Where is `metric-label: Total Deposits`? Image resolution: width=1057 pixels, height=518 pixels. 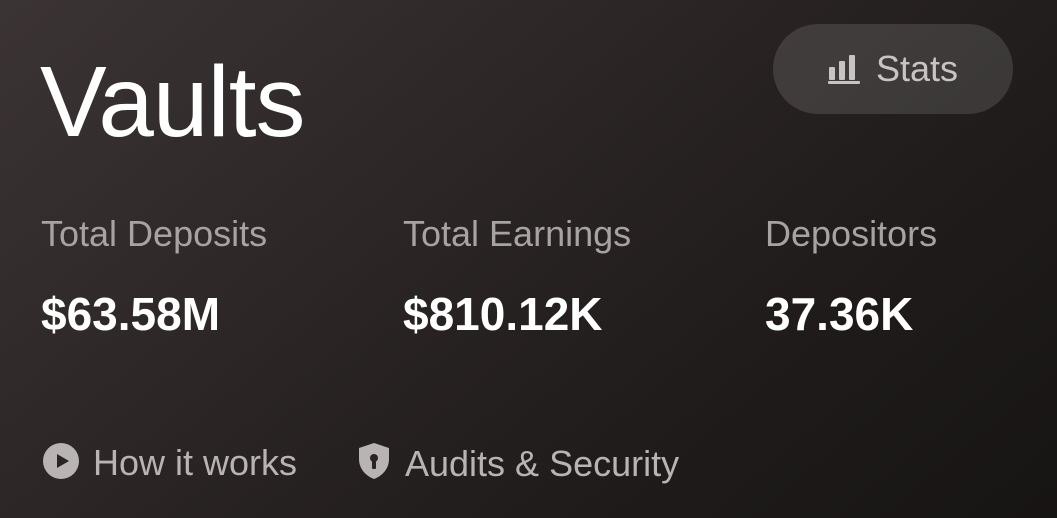 metric-label: Total Deposits is located at coordinates (154, 233).